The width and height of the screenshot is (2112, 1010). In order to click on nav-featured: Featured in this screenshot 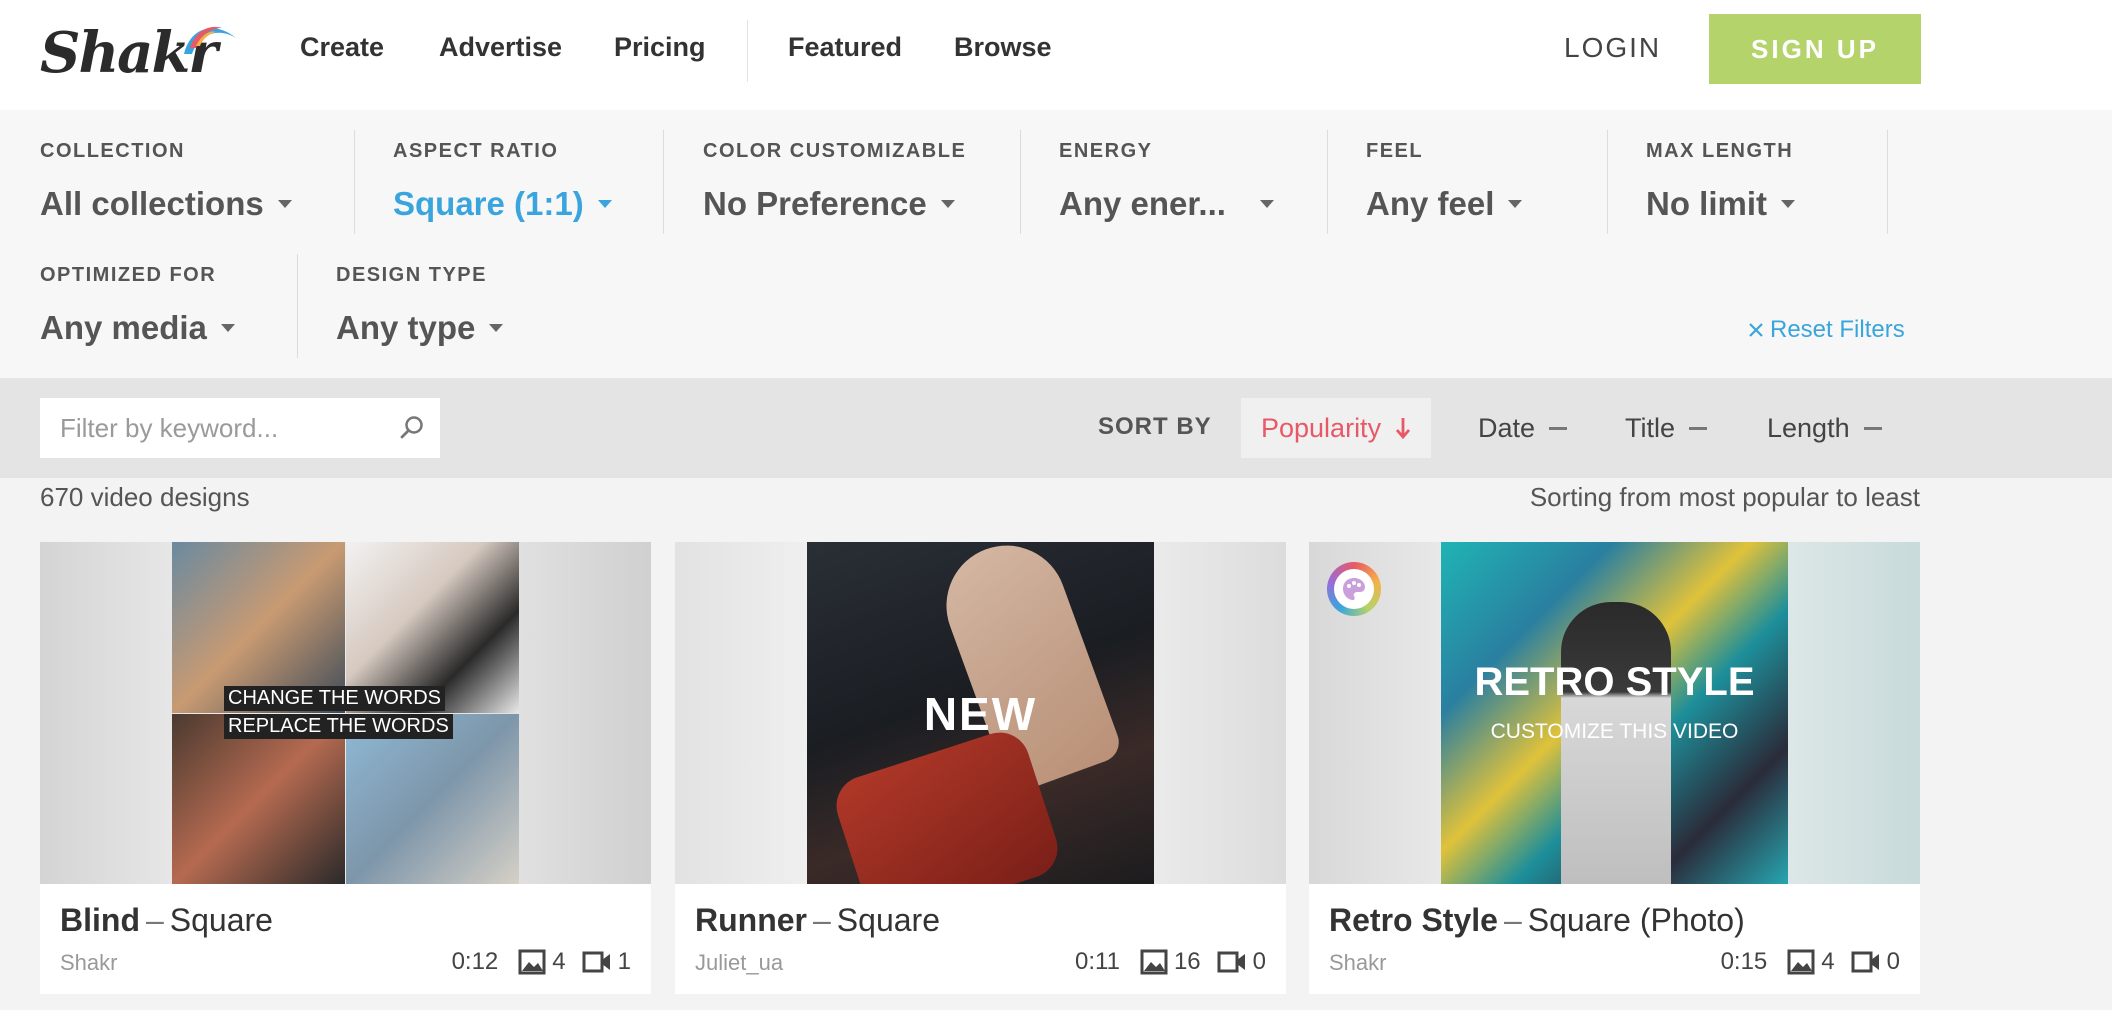, I will do `click(845, 47)`.